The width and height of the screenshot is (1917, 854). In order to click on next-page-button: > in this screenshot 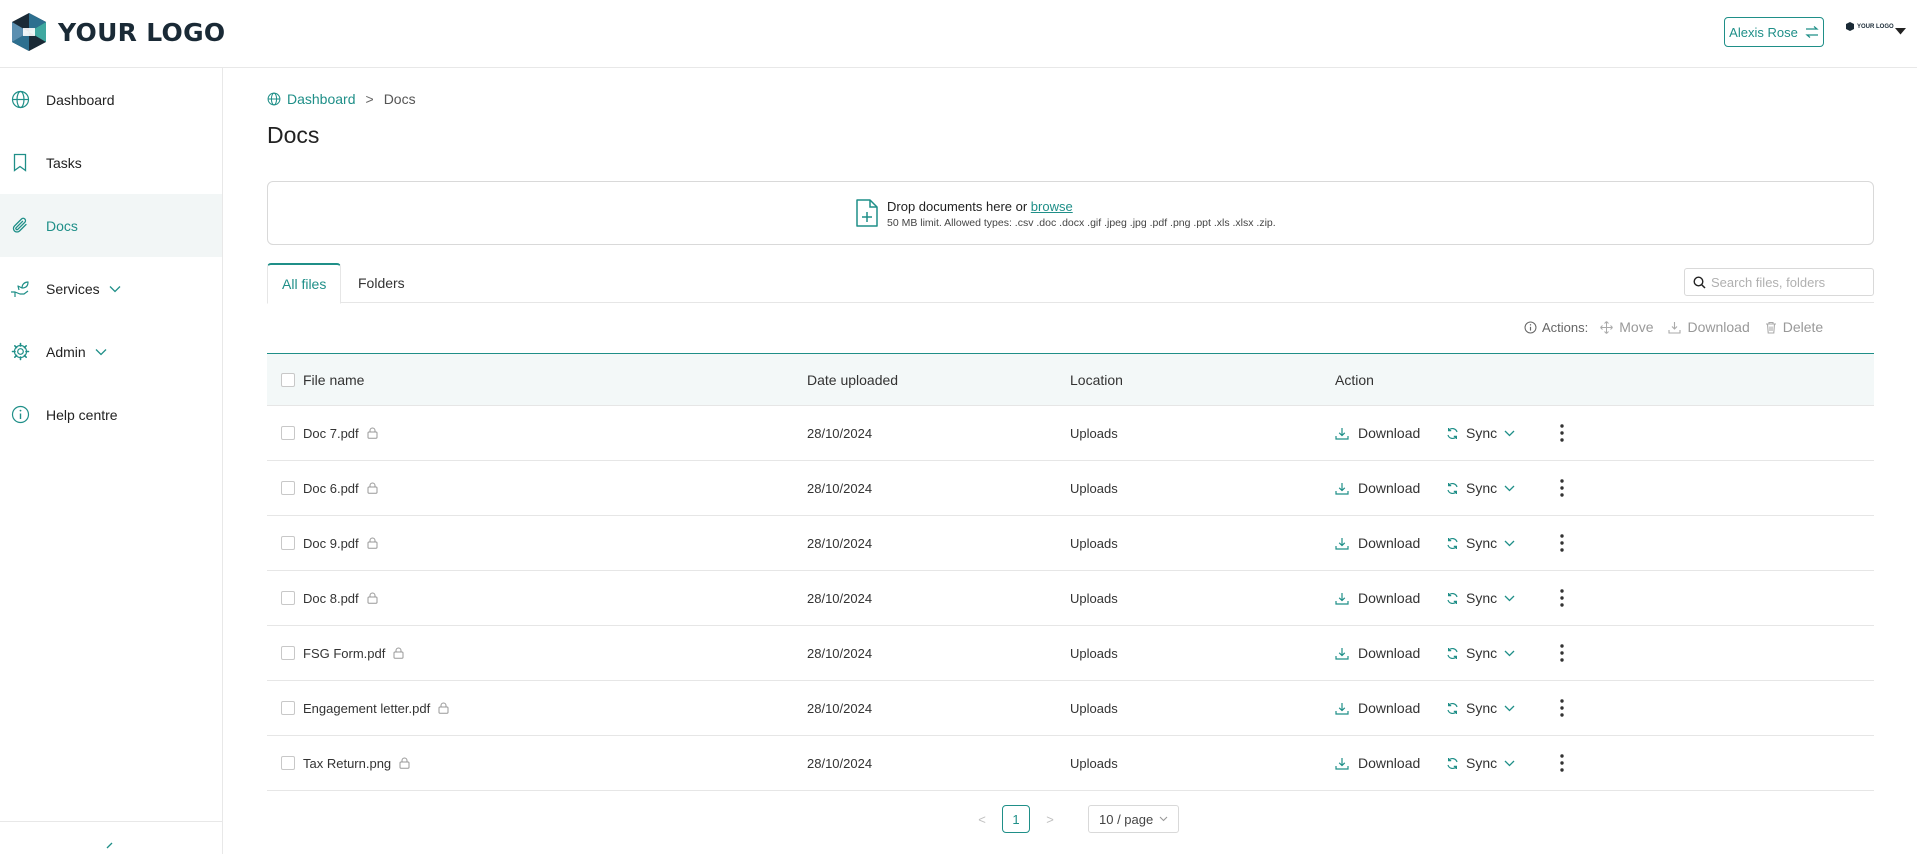, I will do `click(1050, 819)`.